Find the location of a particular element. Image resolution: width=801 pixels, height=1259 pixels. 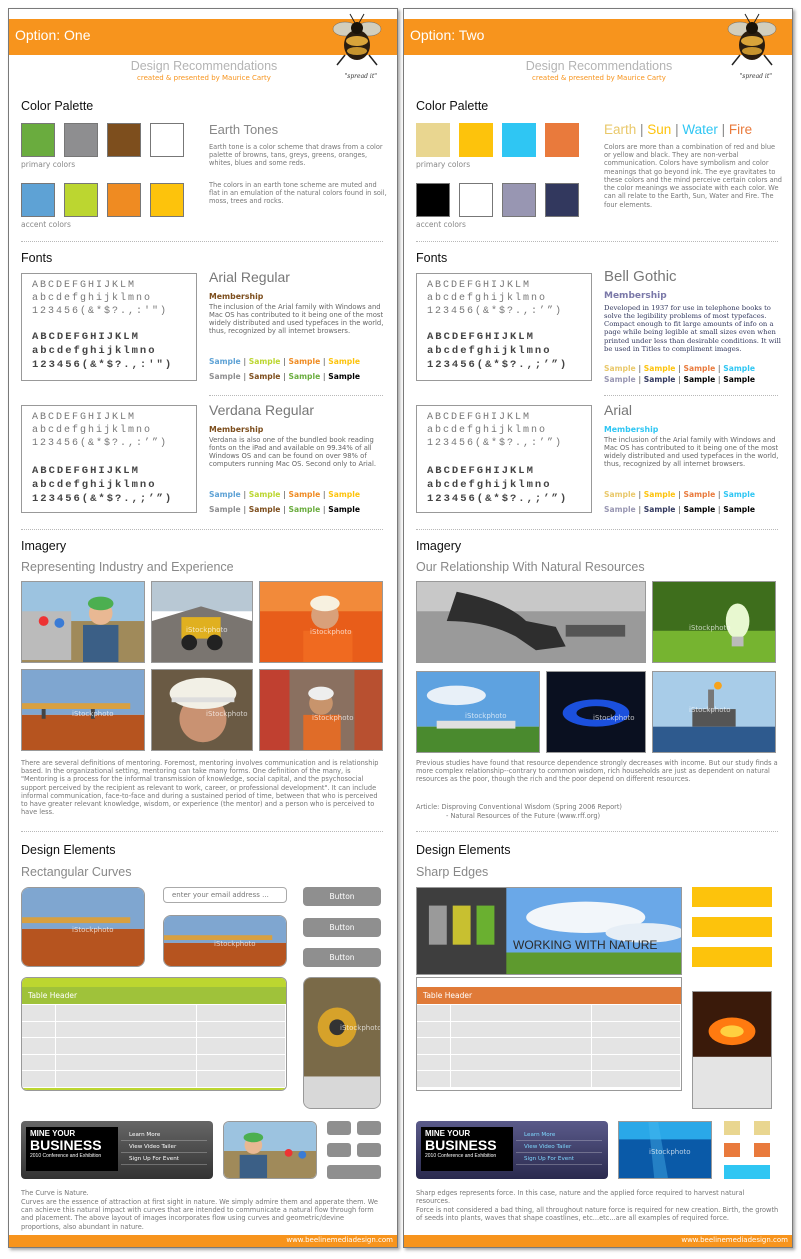

swatch-lavender is located at coordinates (519, 200).